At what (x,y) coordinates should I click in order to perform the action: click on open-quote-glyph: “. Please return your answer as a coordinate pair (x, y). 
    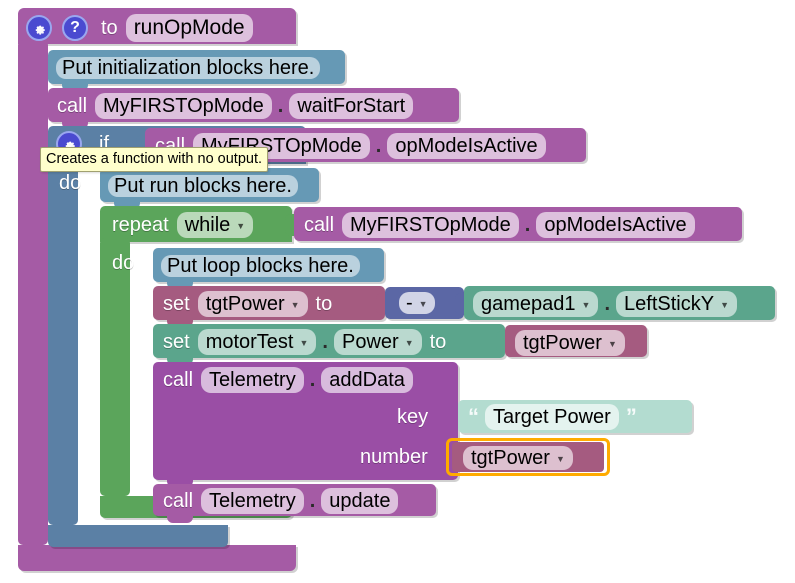
    Looking at the image, I should click on (473, 416).